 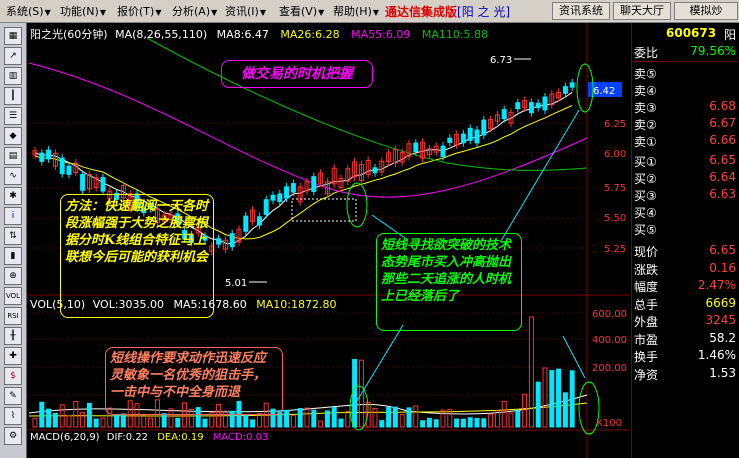 I want to click on chat-hall-button: 聊天大厅, so click(x=642, y=11).